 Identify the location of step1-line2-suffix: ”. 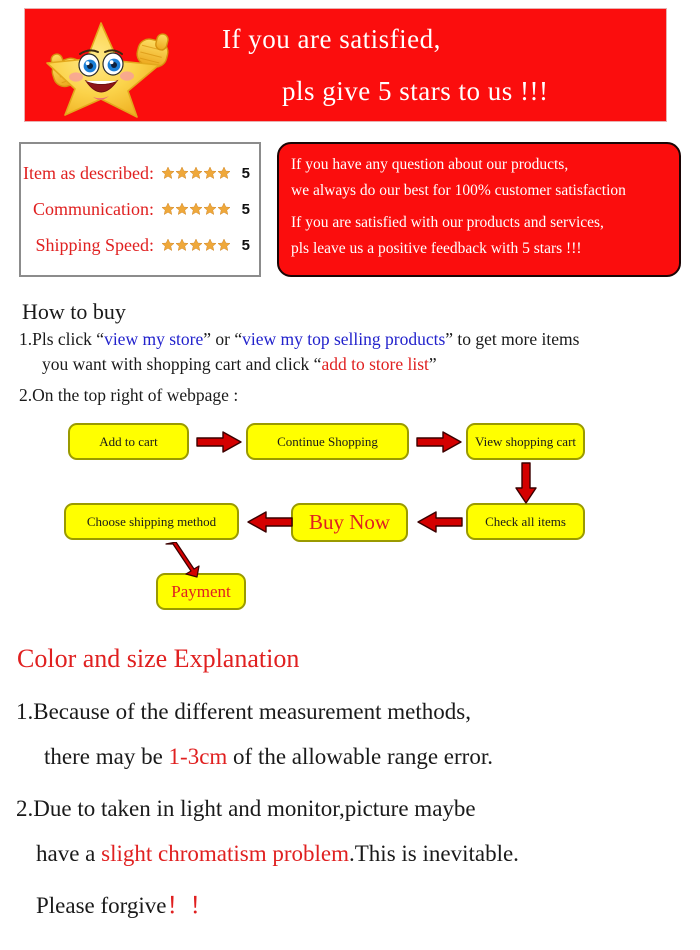
(432, 364).